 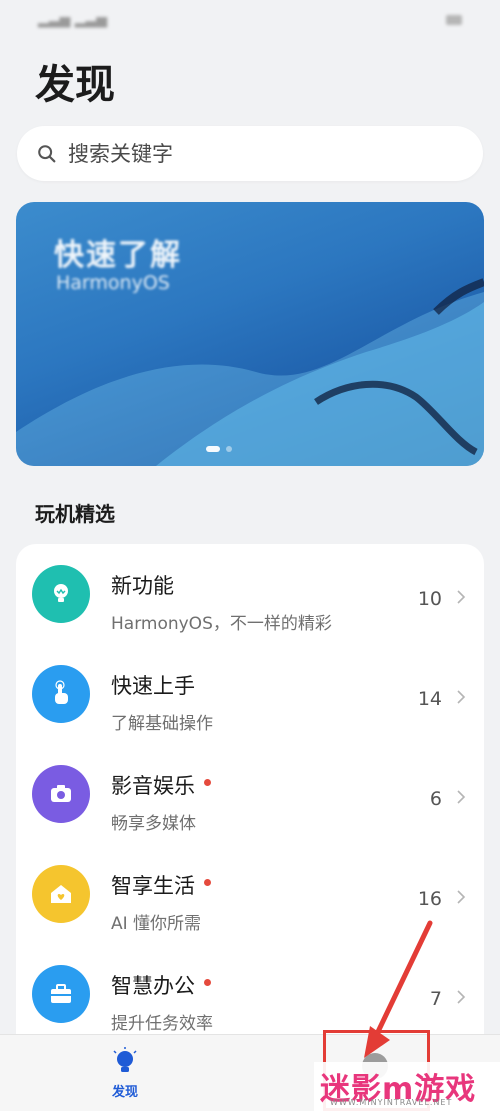 What do you see at coordinates (113, 283) in the screenshot?
I see `banner-subtitle: HarmonyOS` at bounding box center [113, 283].